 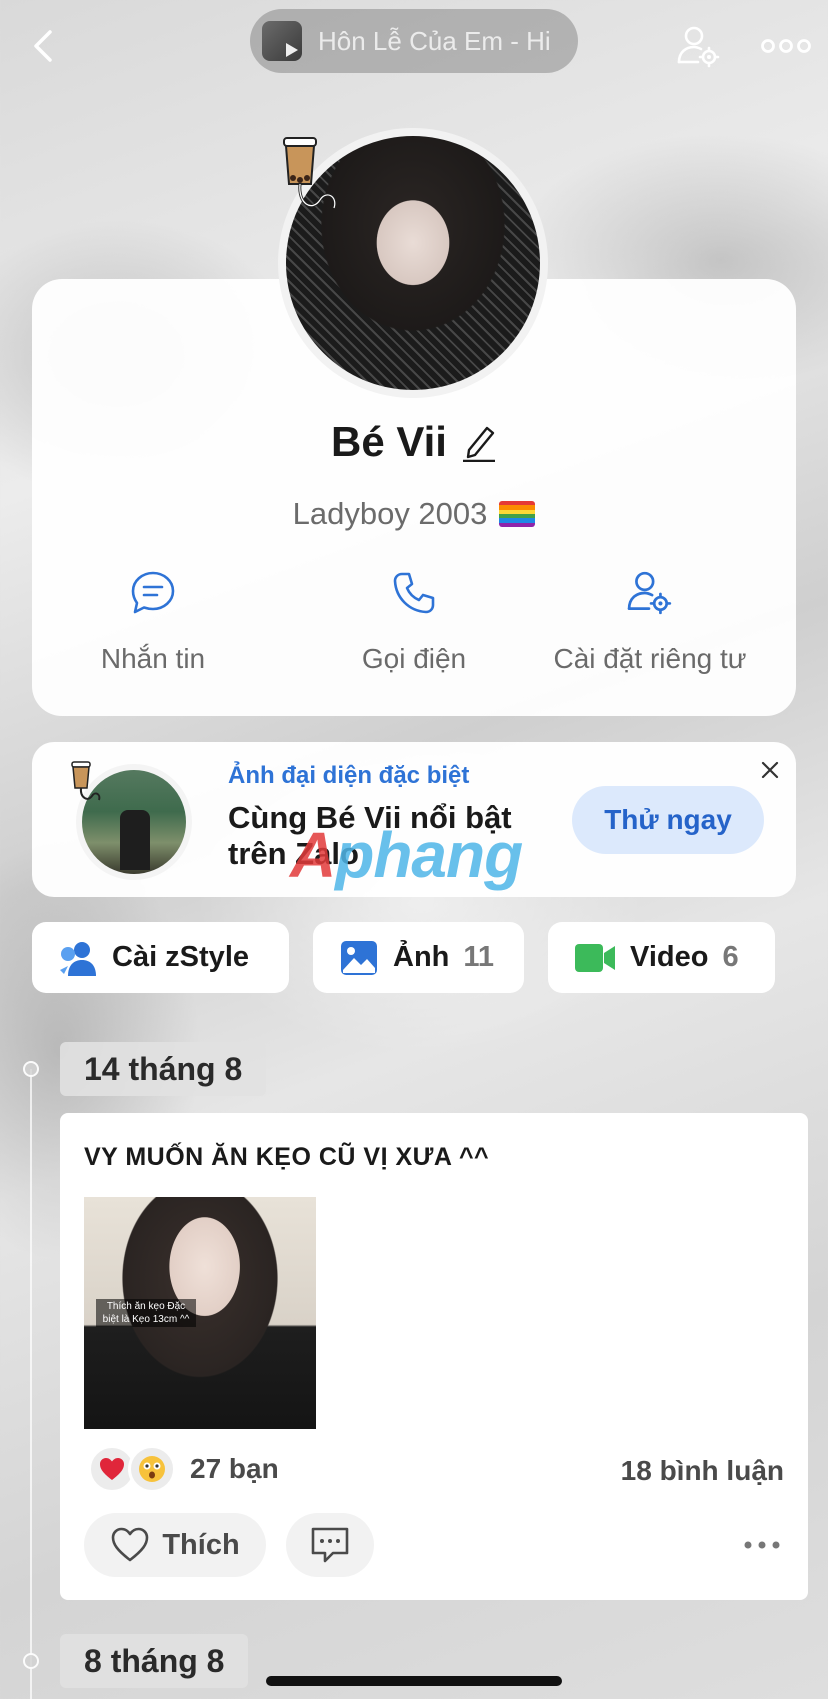 I want to click on zstyle-icon, so click(x=78, y=958).